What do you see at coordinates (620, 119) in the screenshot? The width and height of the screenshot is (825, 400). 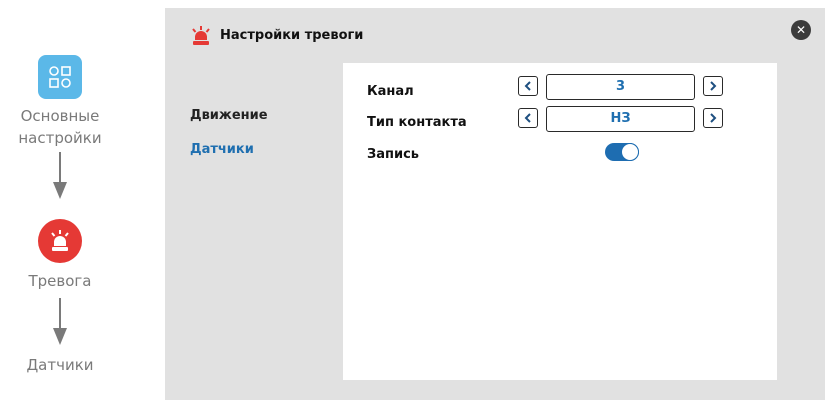 I see `contact-type-value: НЗ` at bounding box center [620, 119].